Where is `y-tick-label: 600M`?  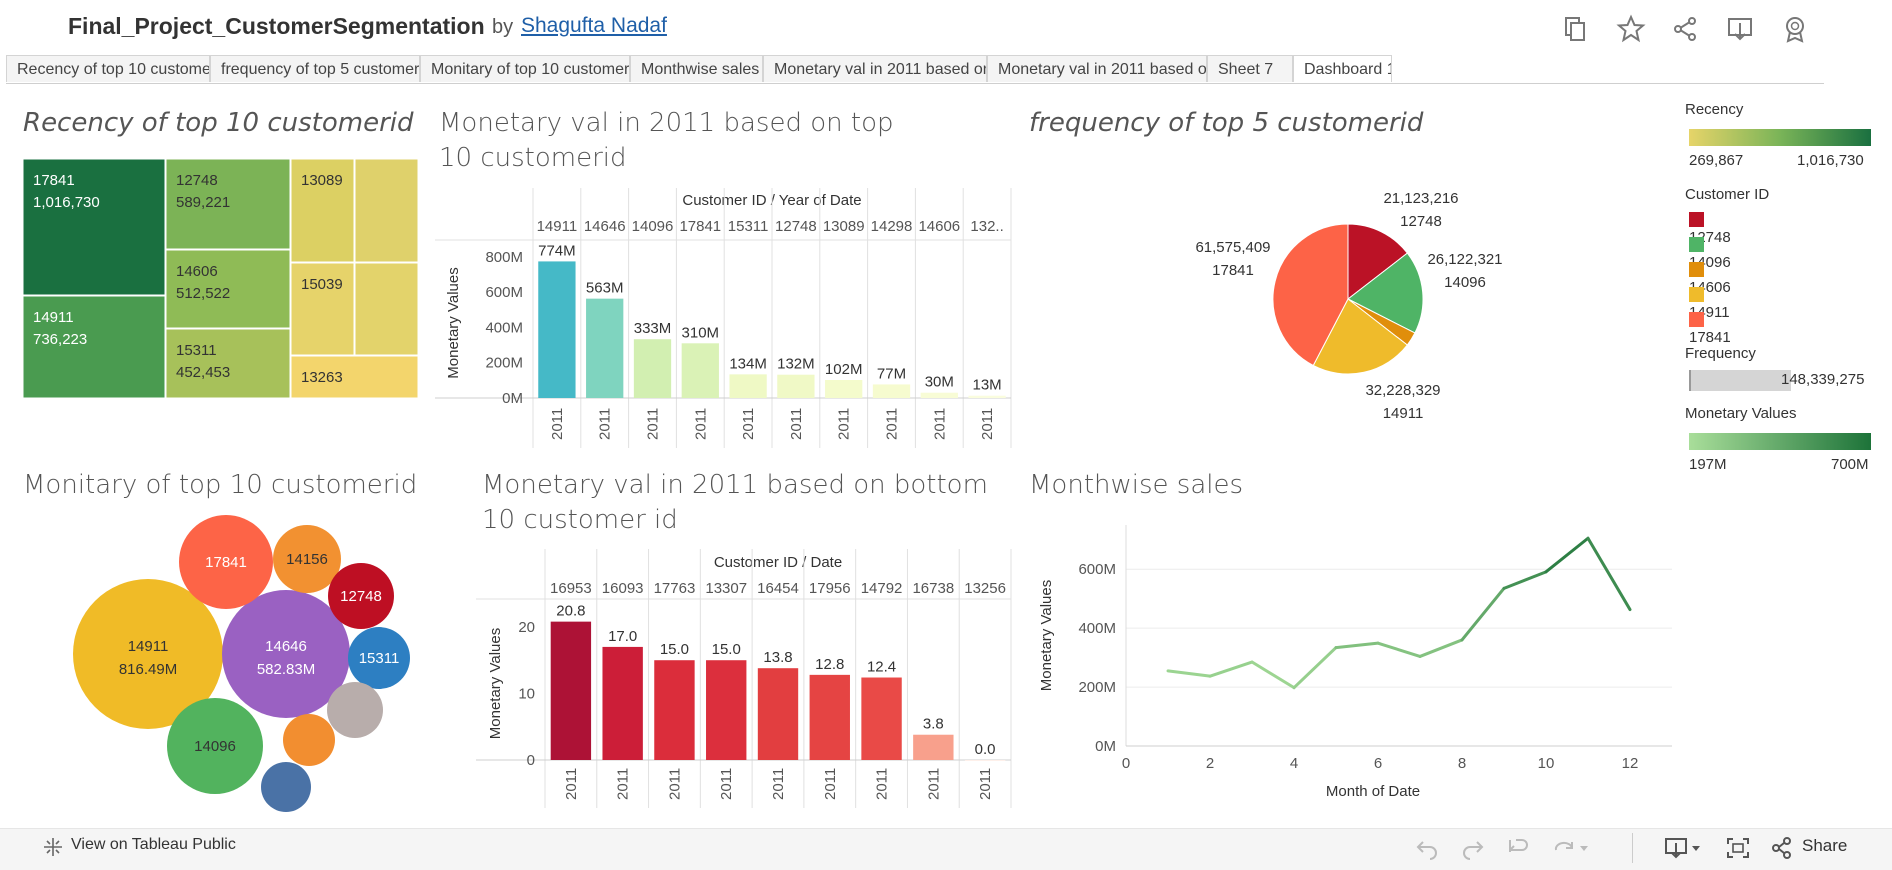
y-tick-label: 600M is located at coordinates (1097, 569).